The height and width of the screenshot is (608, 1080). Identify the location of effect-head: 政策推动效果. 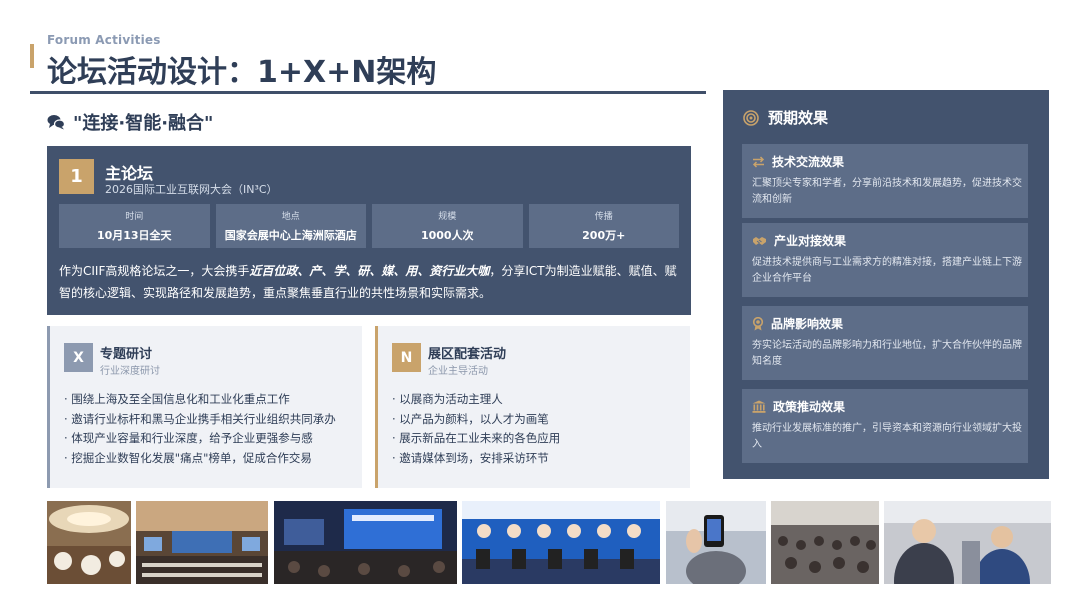
(798, 406).